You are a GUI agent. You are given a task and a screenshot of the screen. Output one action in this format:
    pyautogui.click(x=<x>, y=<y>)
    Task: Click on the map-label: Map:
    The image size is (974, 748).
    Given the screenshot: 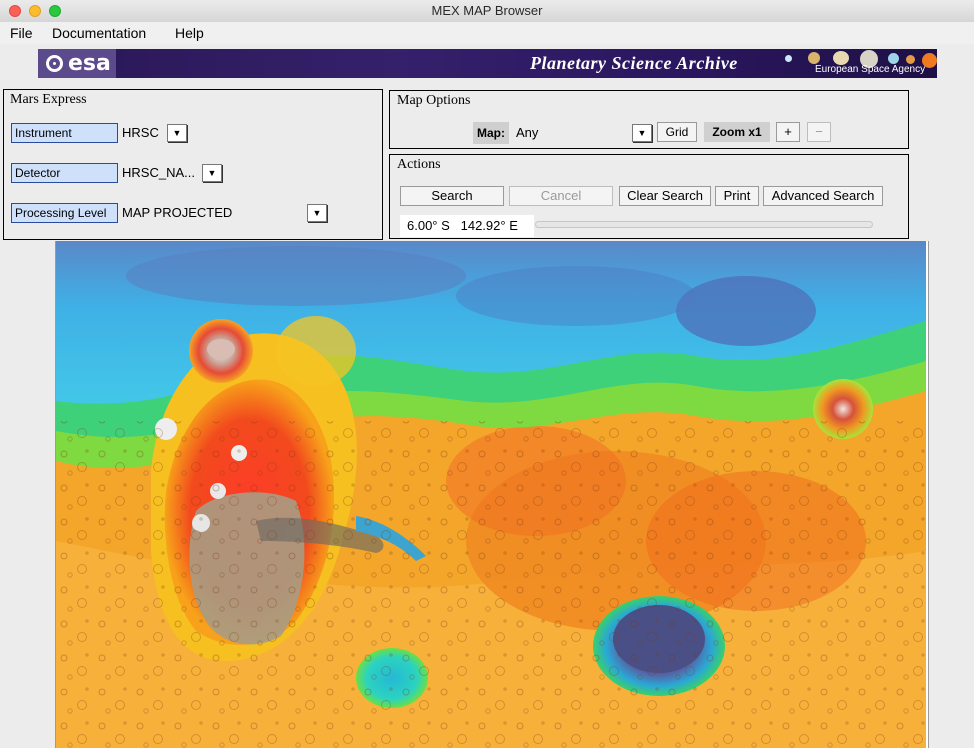 What is the action you would take?
    pyautogui.click(x=491, y=133)
    